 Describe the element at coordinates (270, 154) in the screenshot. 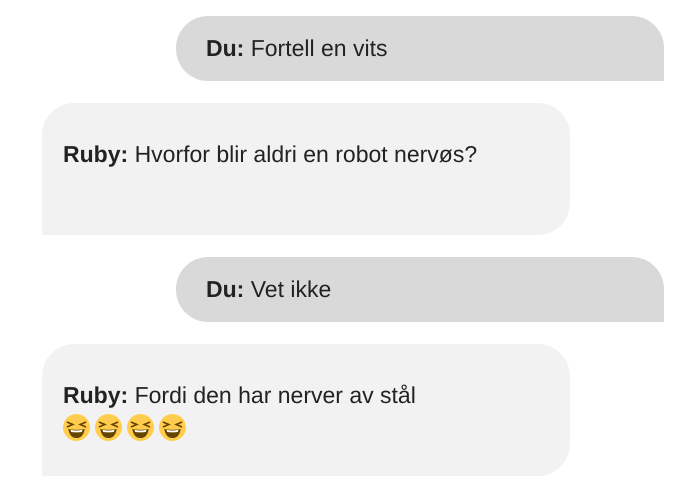

I see `message-text: Ruby: Hvorfor blir aldri en robot nervøs?` at that location.